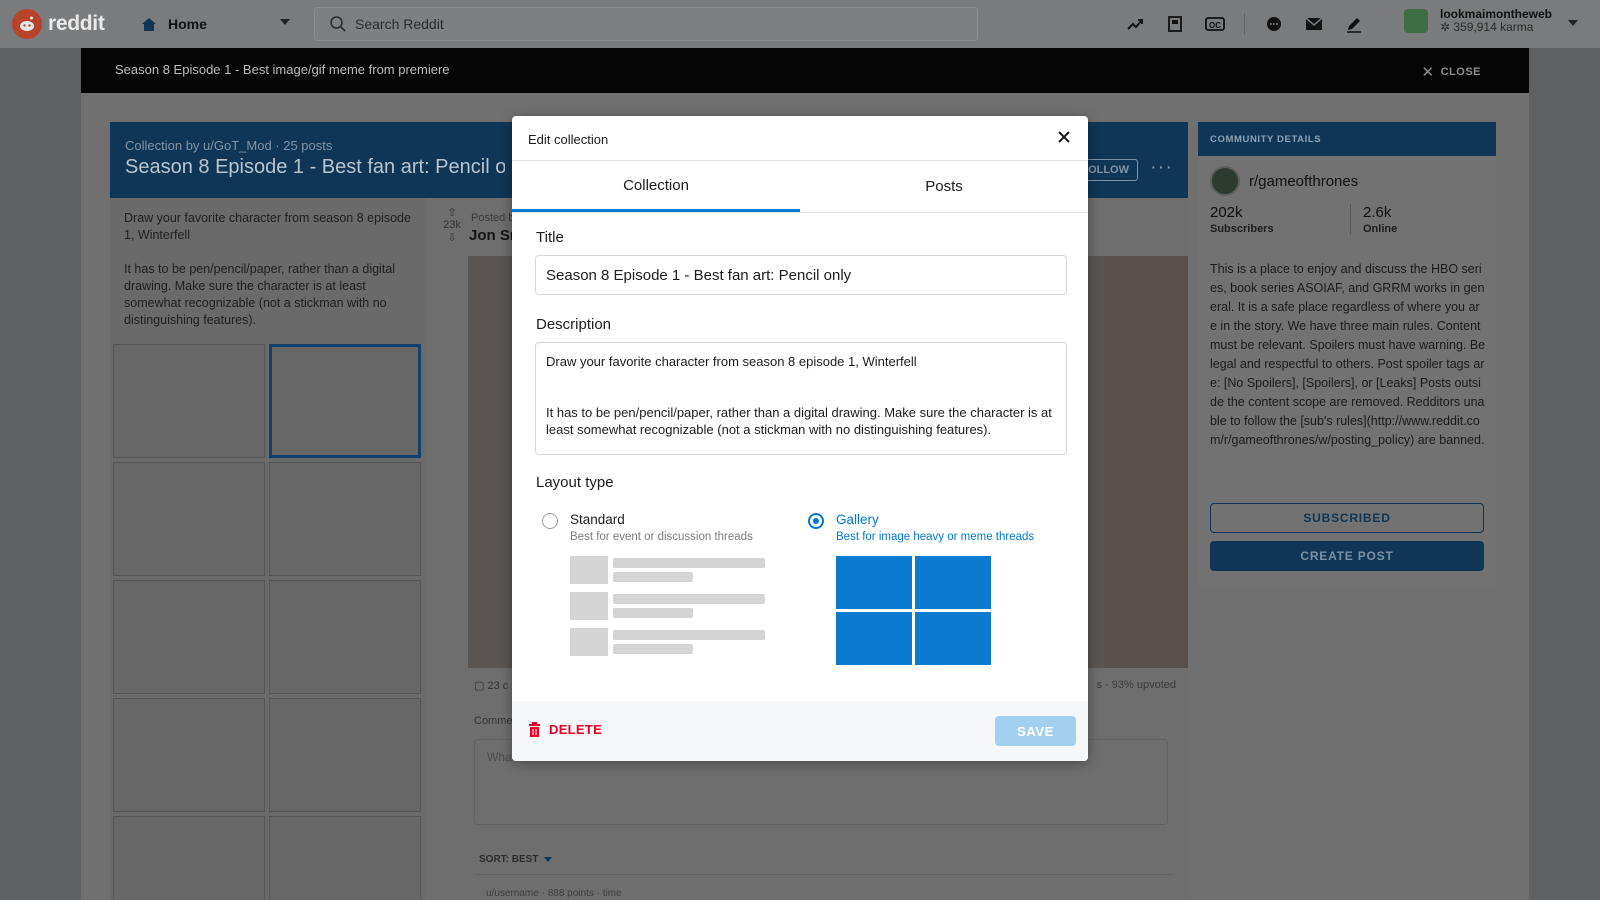 The height and width of the screenshot is (900, 1600). What do you see at coordinates (1161, 167) in the screenshot?
I see `more-options-icon: ···` at bounding box center [1161, 167].